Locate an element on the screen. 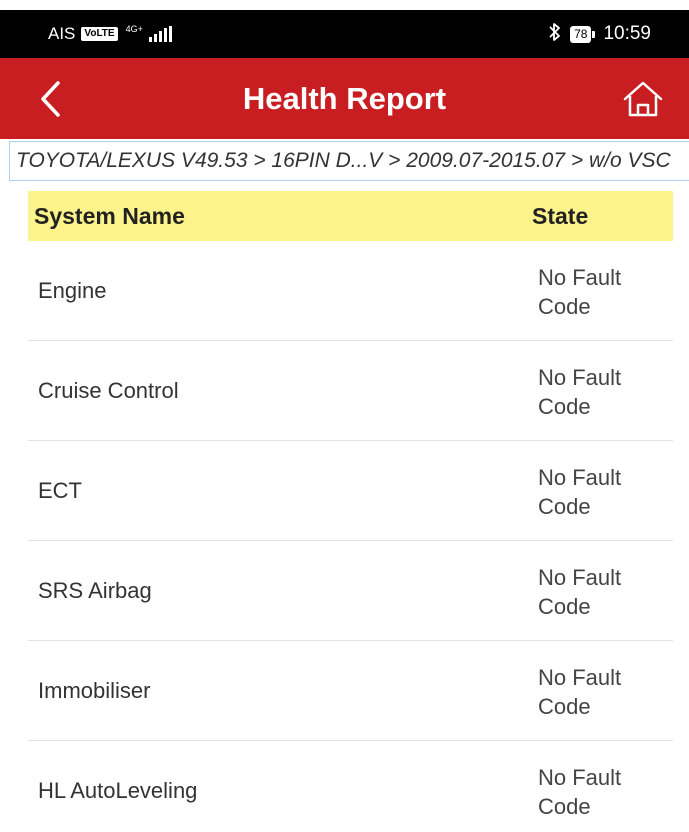 This screenshot has height=832, width=689. app-bar: Health Report is located at coordinates (344, 98).